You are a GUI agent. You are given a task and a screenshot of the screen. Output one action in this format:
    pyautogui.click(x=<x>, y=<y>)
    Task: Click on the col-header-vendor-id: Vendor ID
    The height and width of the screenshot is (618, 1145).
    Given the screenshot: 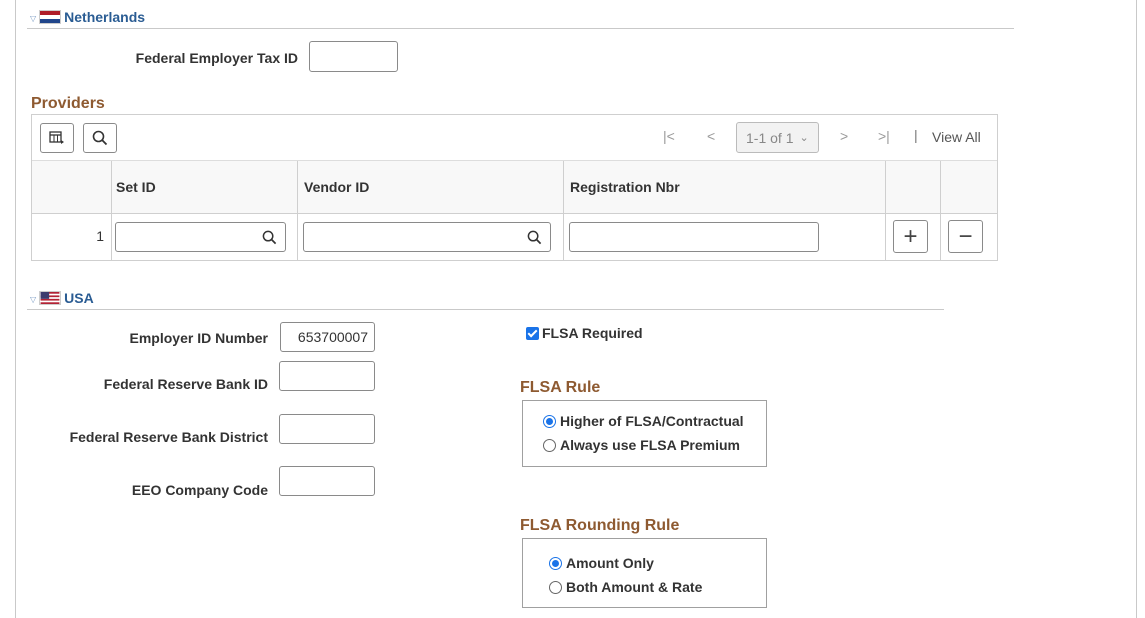 What is the action you would take?
    pyautogui.click(x=337, y=187)
    